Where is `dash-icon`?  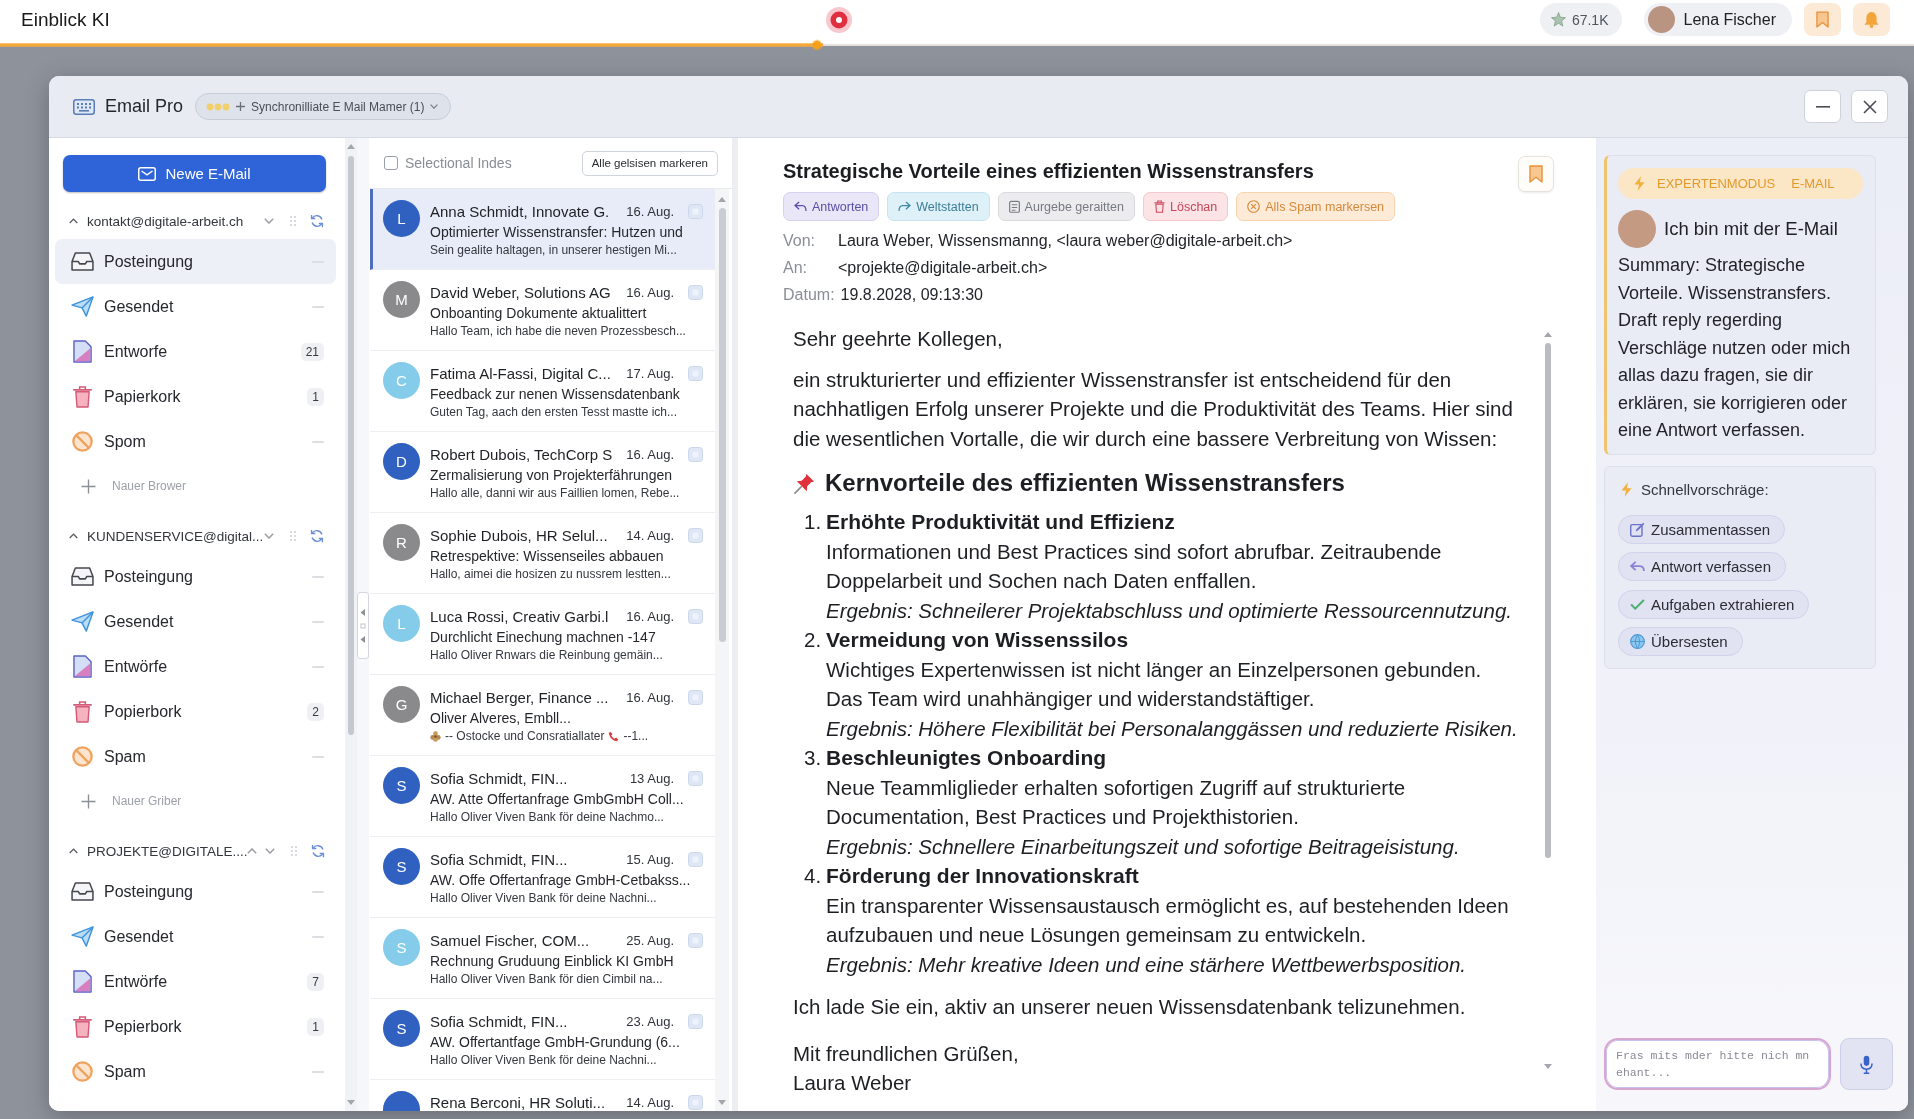
dash-icon is located at coordinates (318, 756).